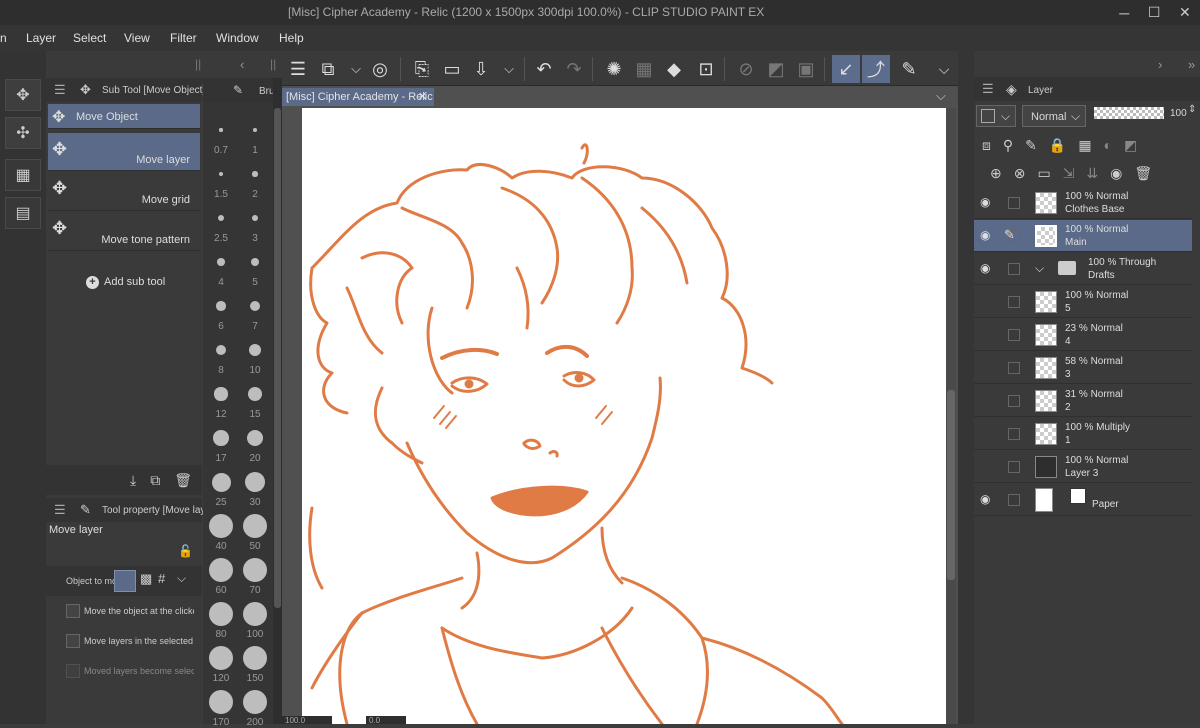 The height and width of the screenshot is (728, 1200). What do you see at coordinates (23, 133) in the screenshot?
I see `operation-tool-icon: ✣` at bounding box center [23, 133].